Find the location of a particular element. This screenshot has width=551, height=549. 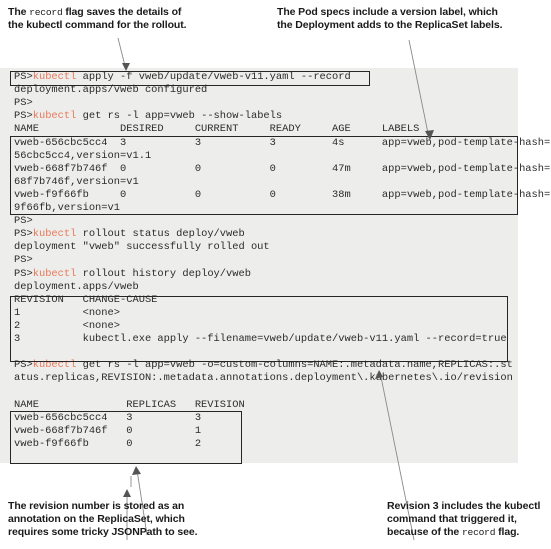

caption-bottom-left-line2: annotation on the ReplicaSet, which is located at coordinates (96, 519).